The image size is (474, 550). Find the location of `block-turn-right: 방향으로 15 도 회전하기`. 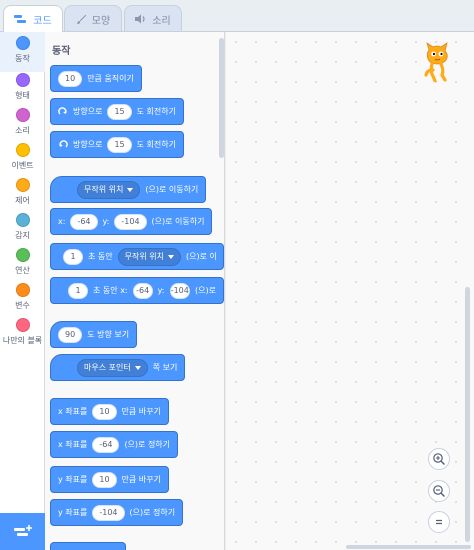

block-turn-right: 방향으로 15 도 회전하기 is located at coordinates (117, 111).